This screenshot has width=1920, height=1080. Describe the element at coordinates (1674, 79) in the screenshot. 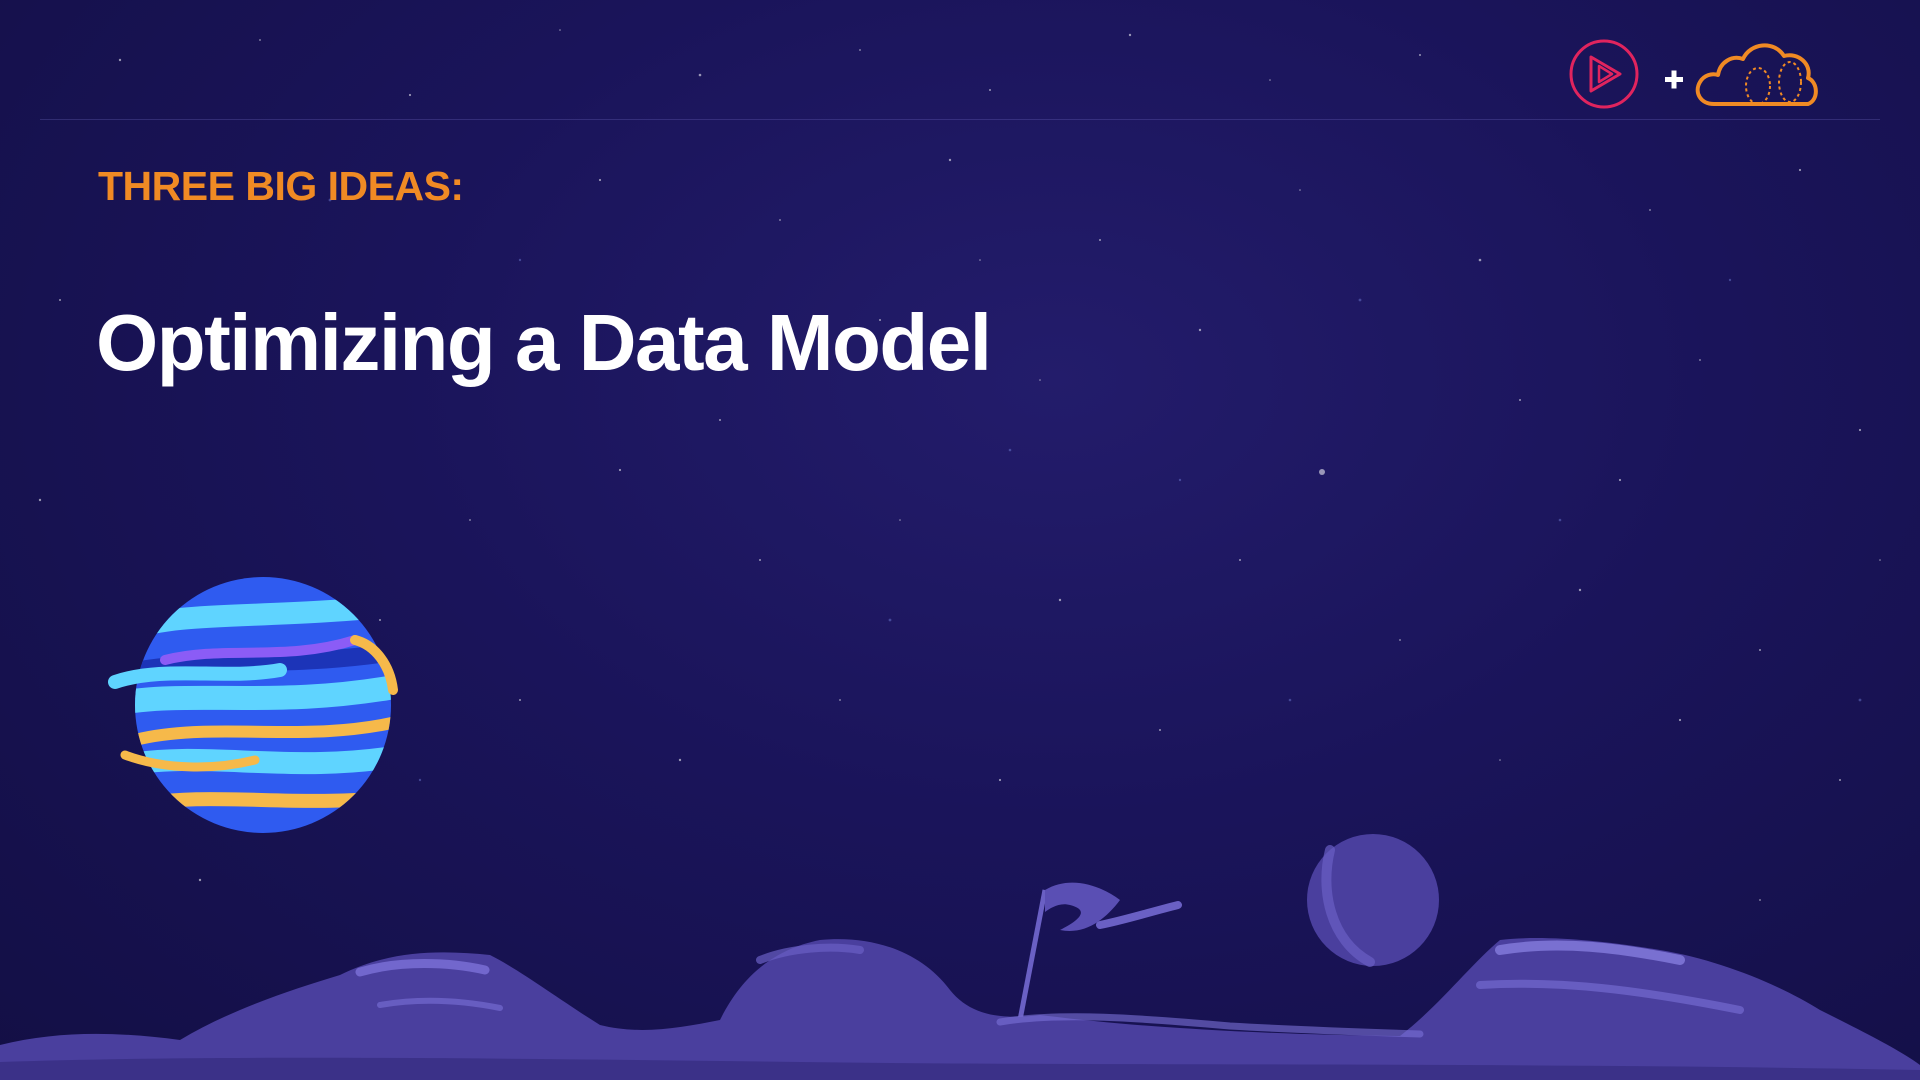

I see `plus-icon` at that location.